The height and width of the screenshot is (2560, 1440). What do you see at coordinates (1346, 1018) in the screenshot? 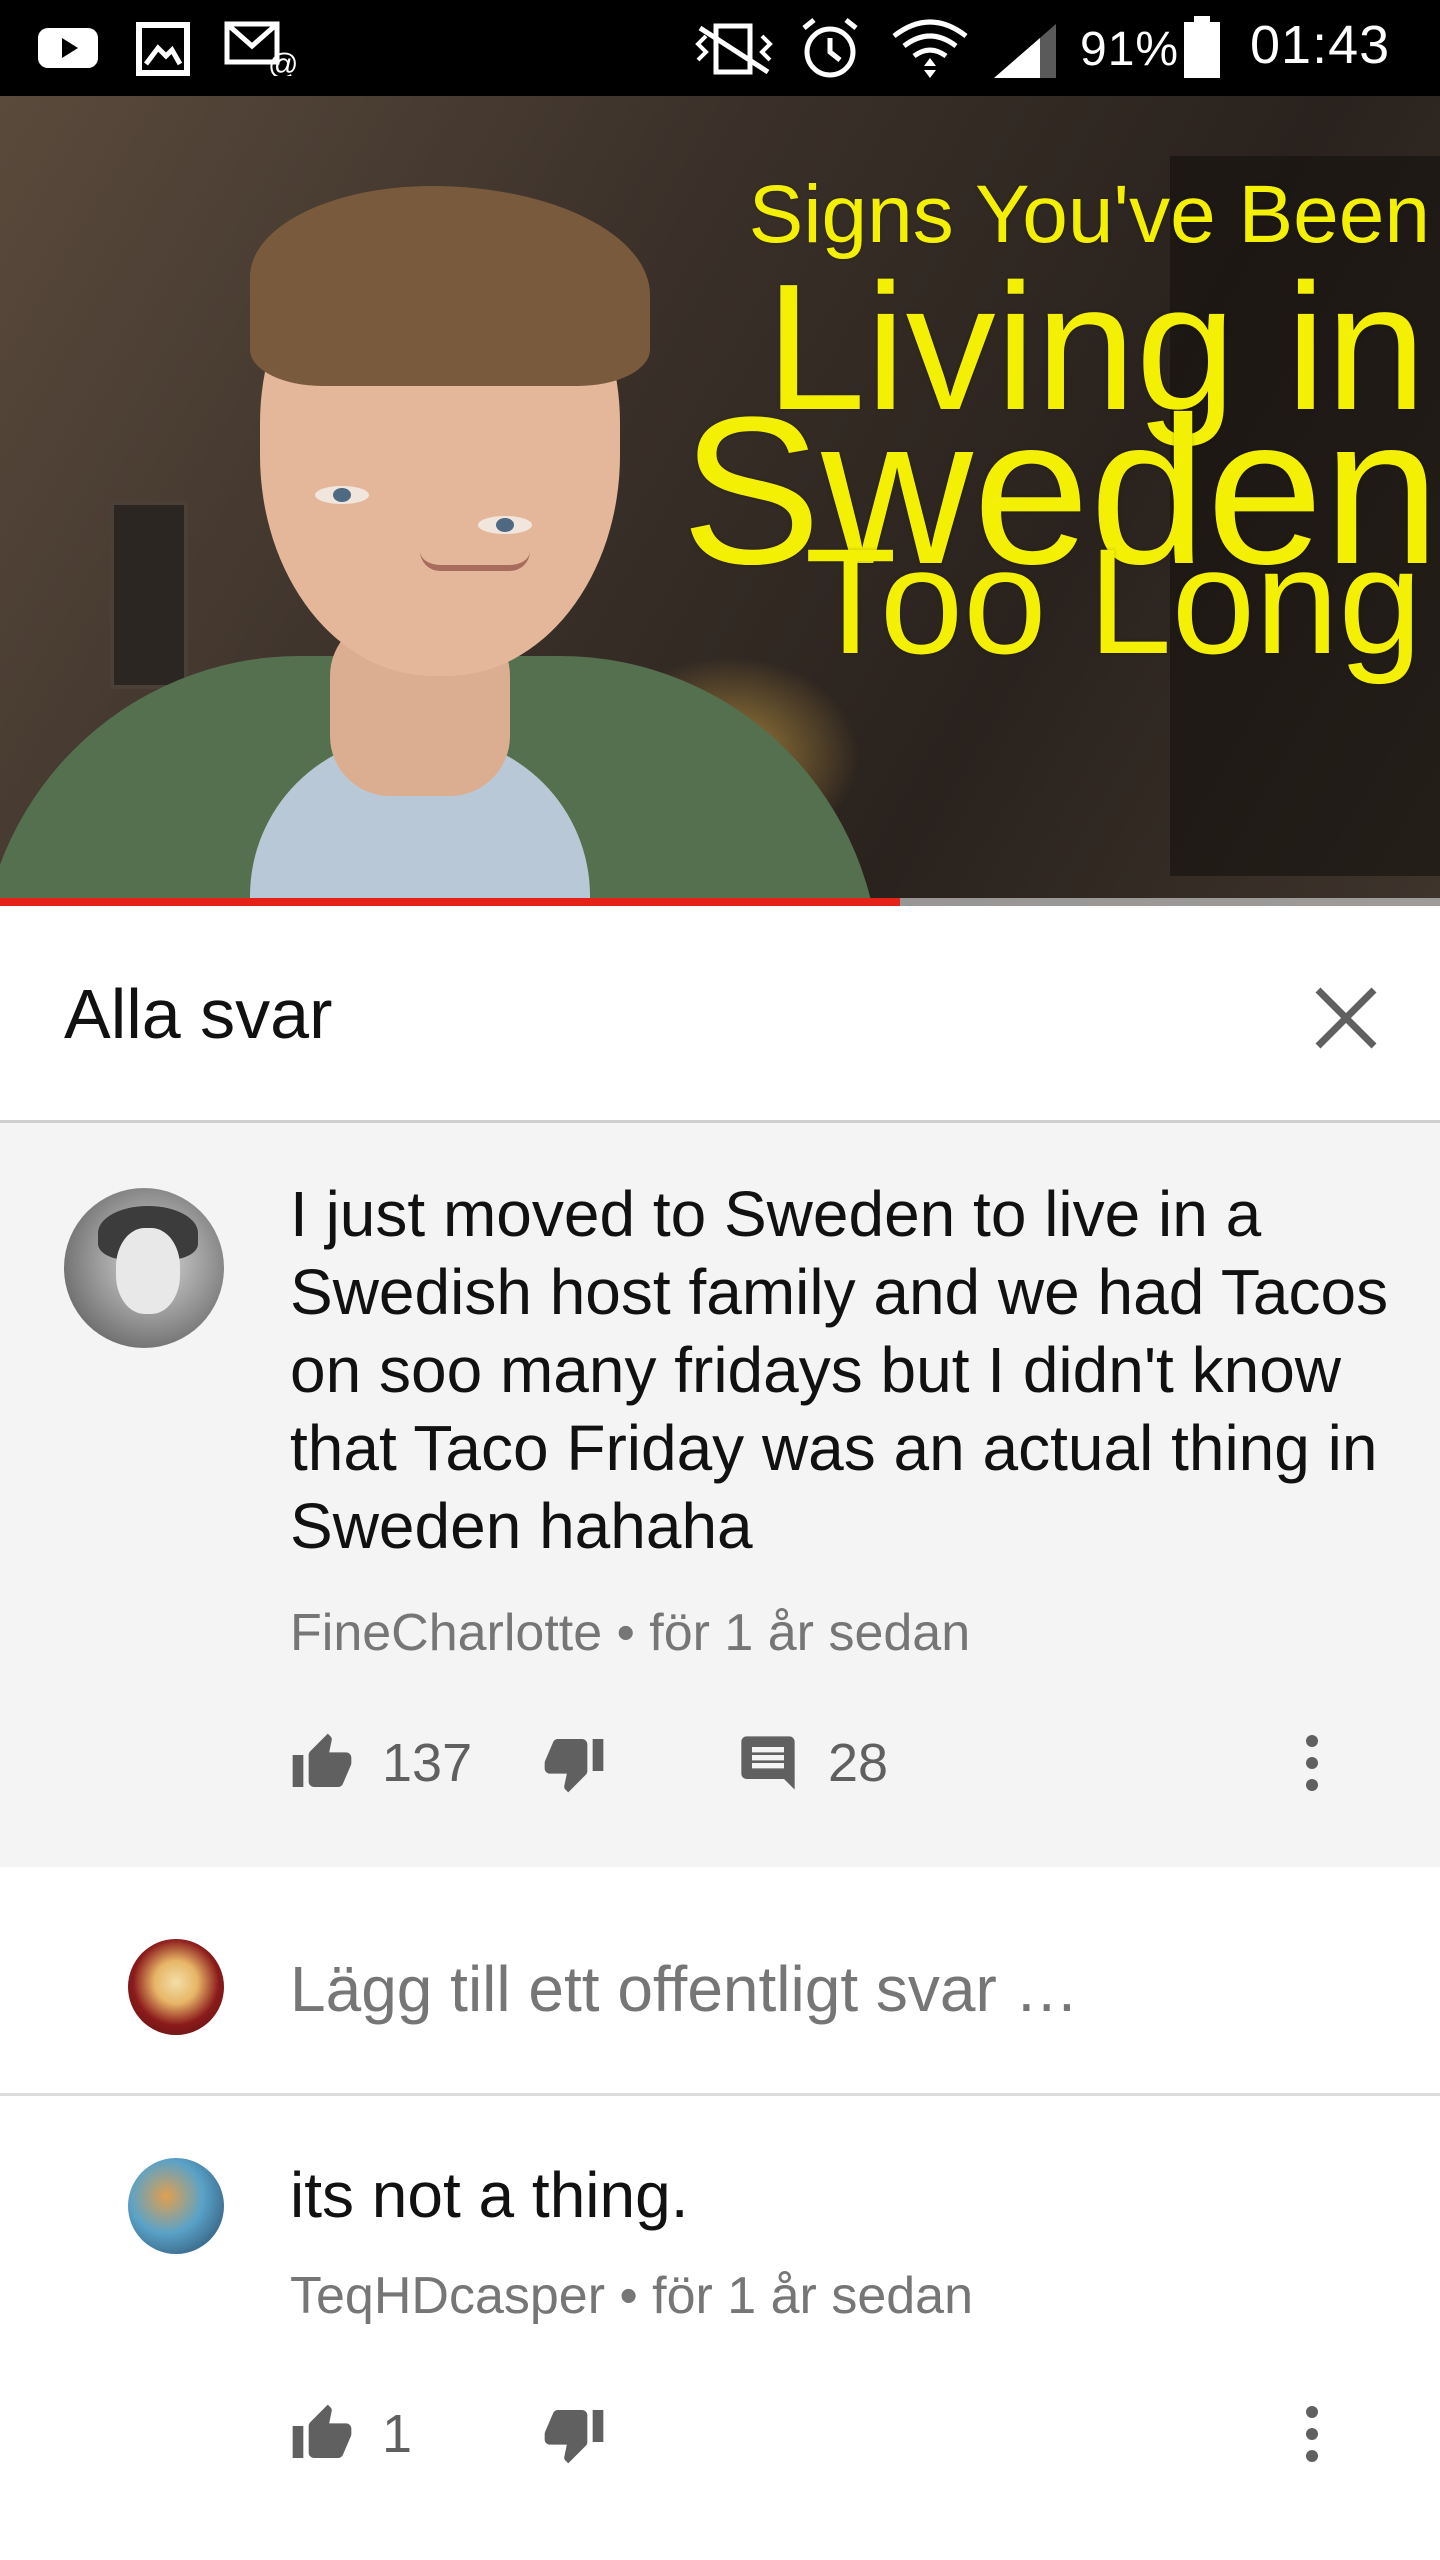
I see `close-icon` at bounding box center [1346, 1018].